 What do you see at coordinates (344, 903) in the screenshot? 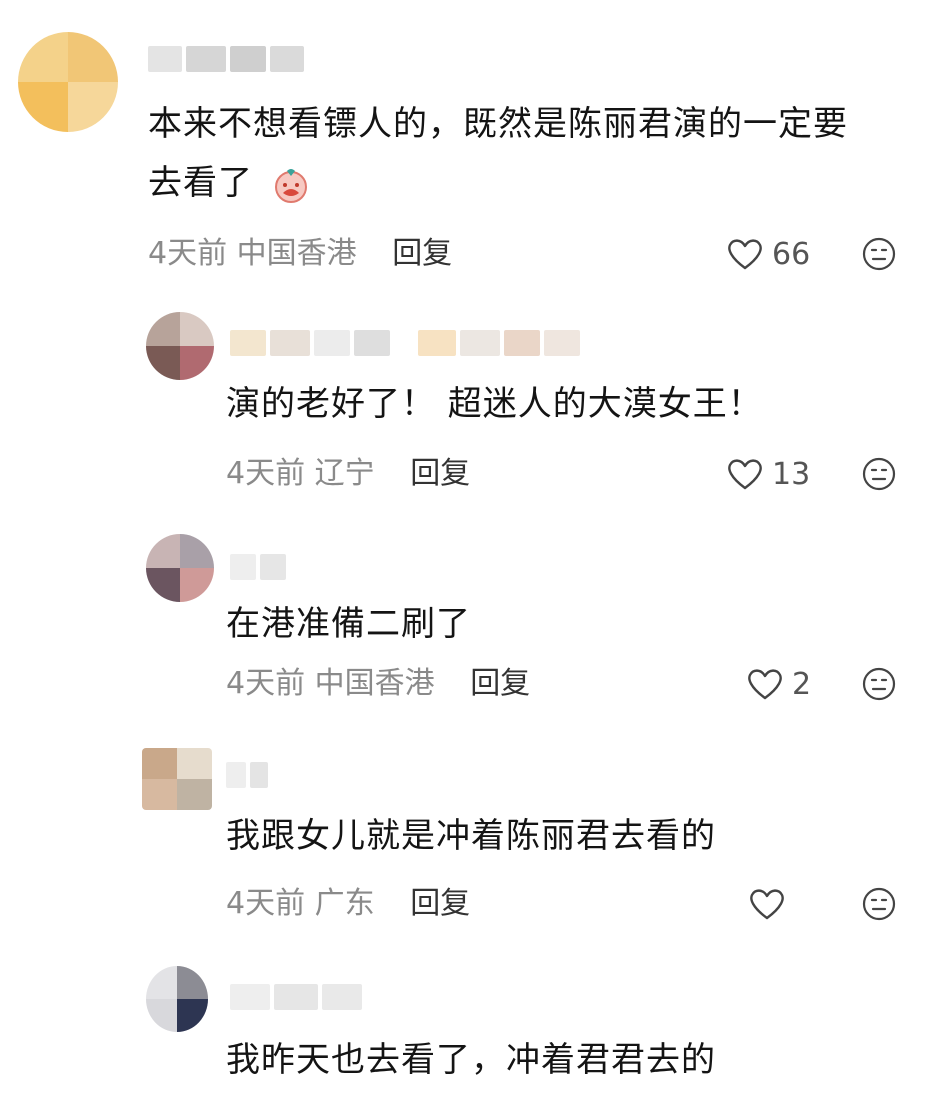
I see `location: 广东` at bounding box center [344, 903].